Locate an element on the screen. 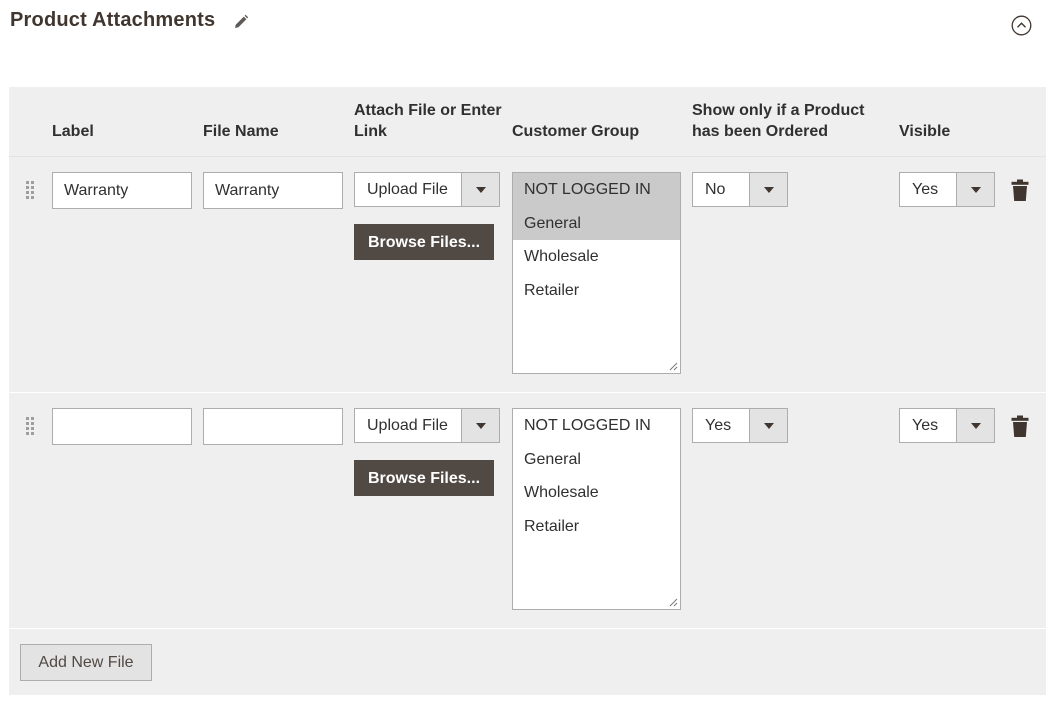 Image resolution: width=1054 pixels, height=705 pixels. add-new-file-button: Add New File is located at coordinates (86, 662).